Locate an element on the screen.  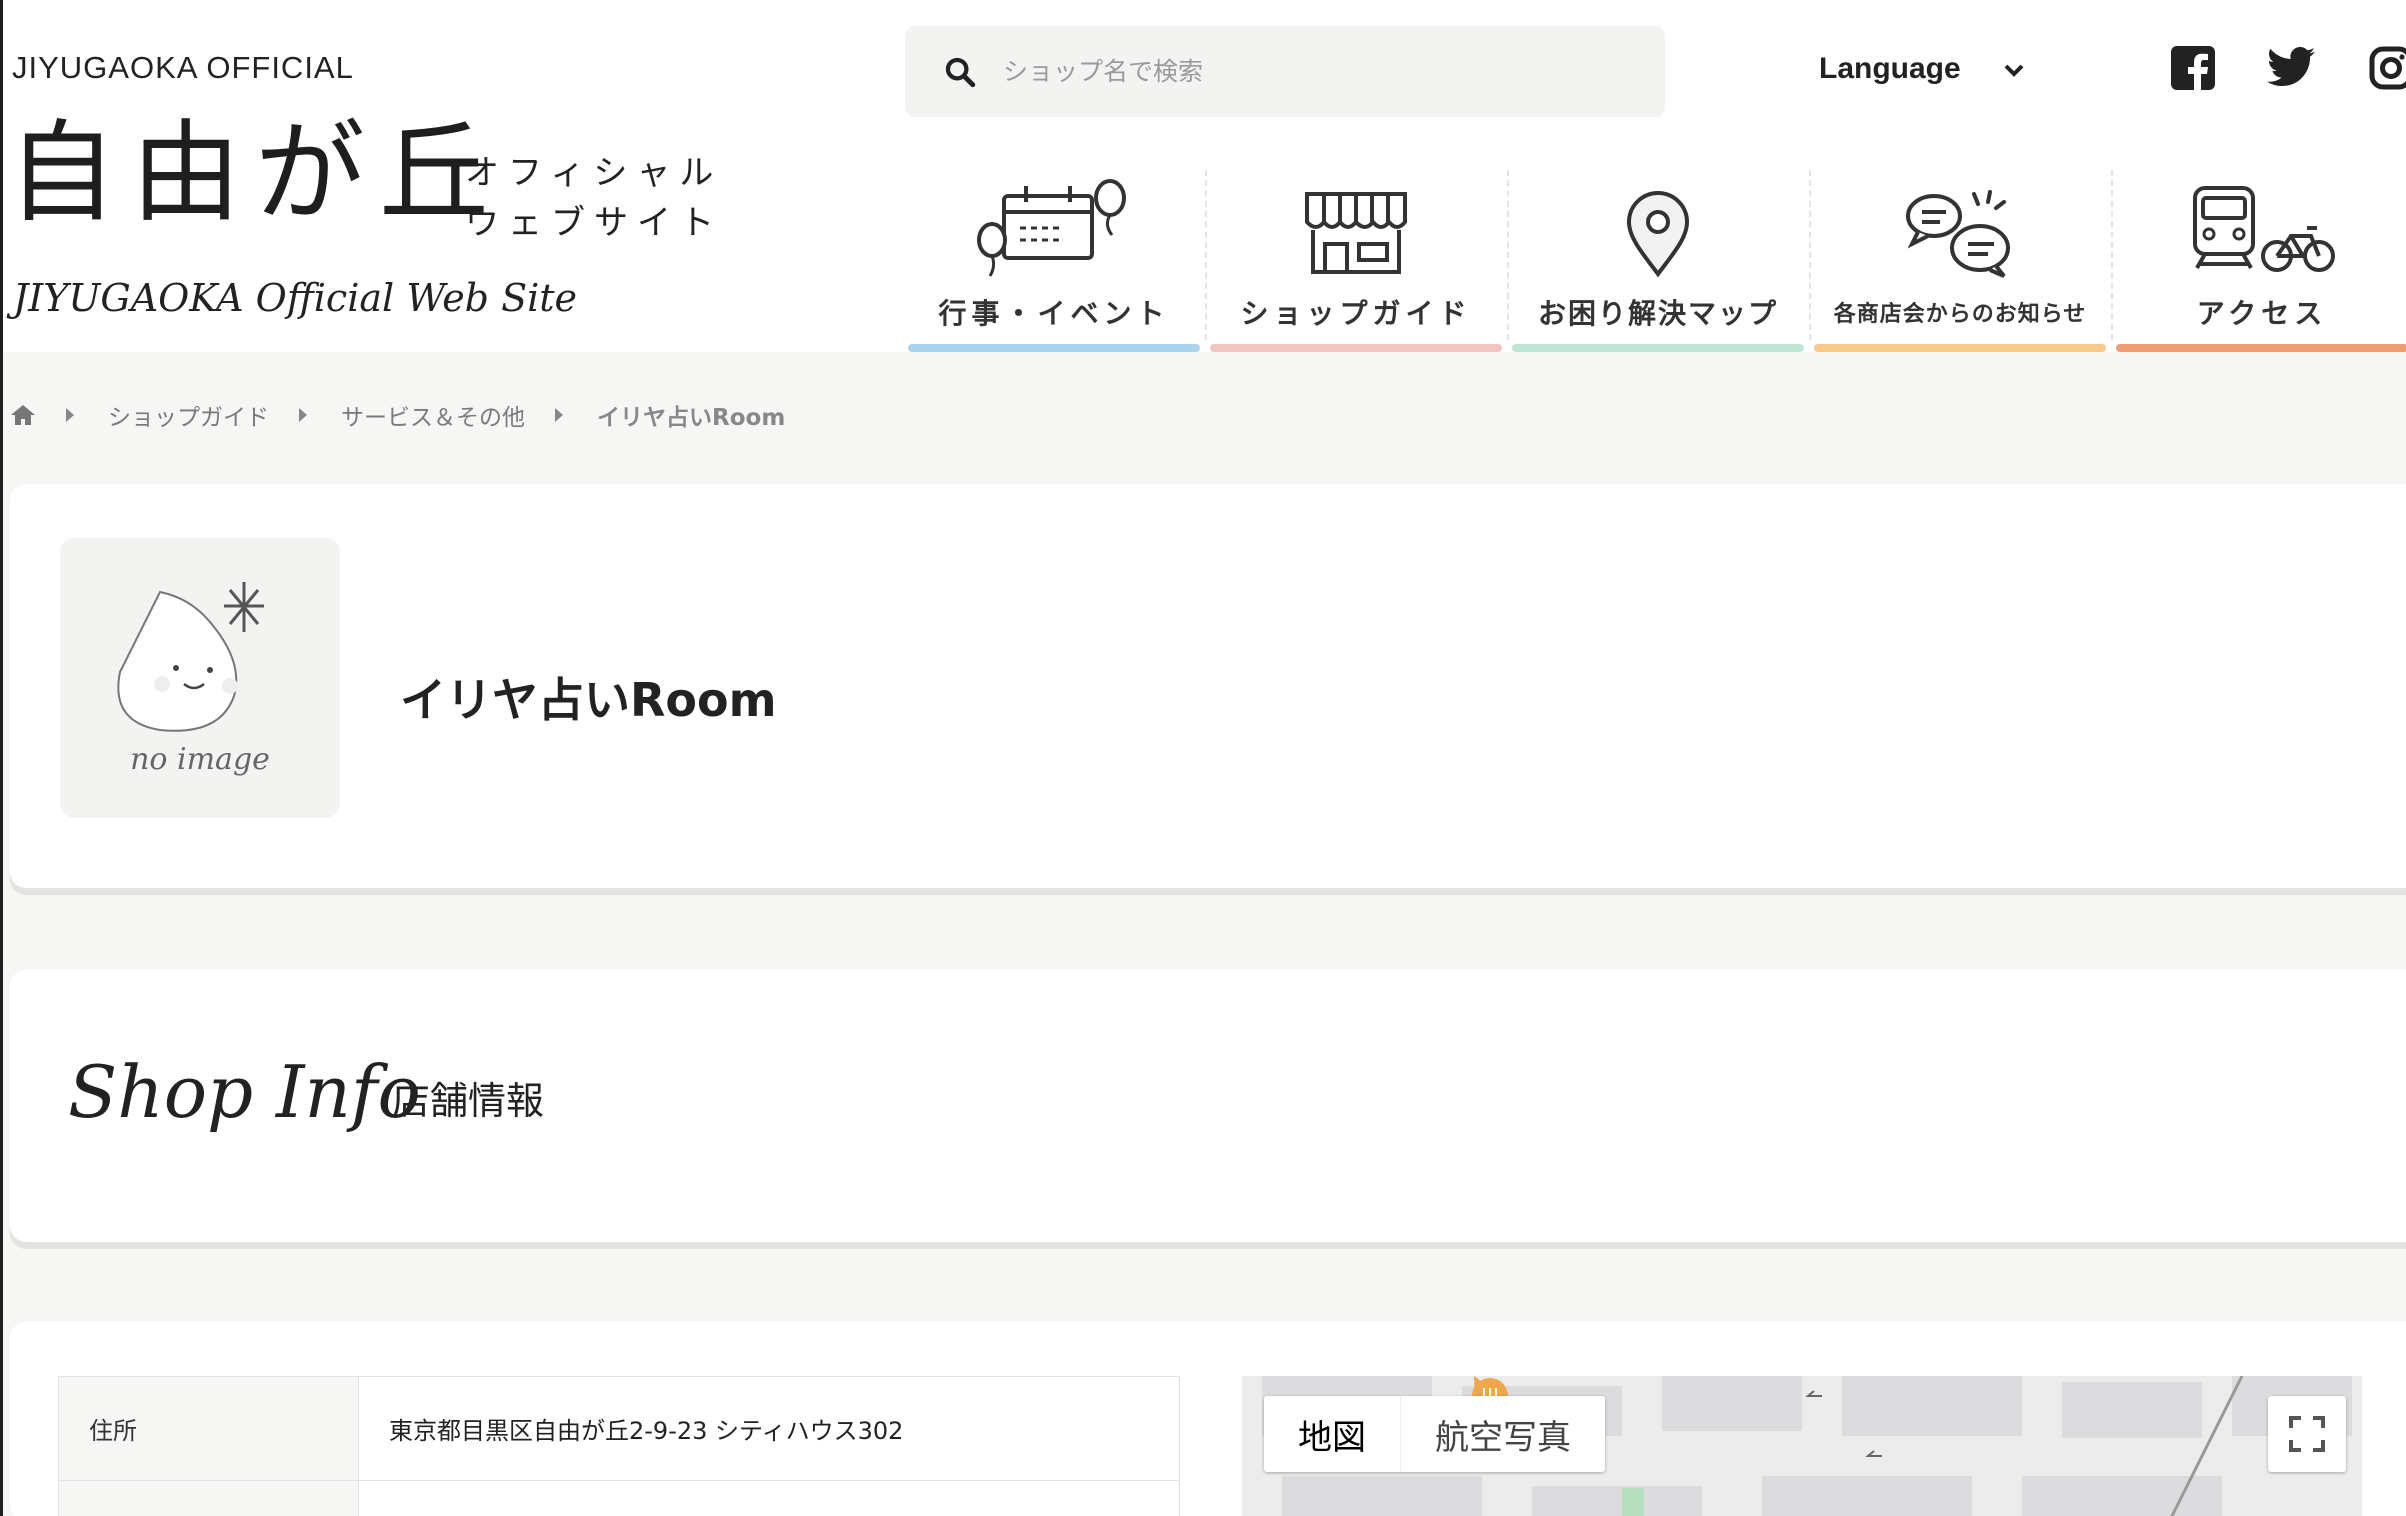
logo-script-text: JIYUGAOKA Official Web Site is located at coordinates (295, 298).